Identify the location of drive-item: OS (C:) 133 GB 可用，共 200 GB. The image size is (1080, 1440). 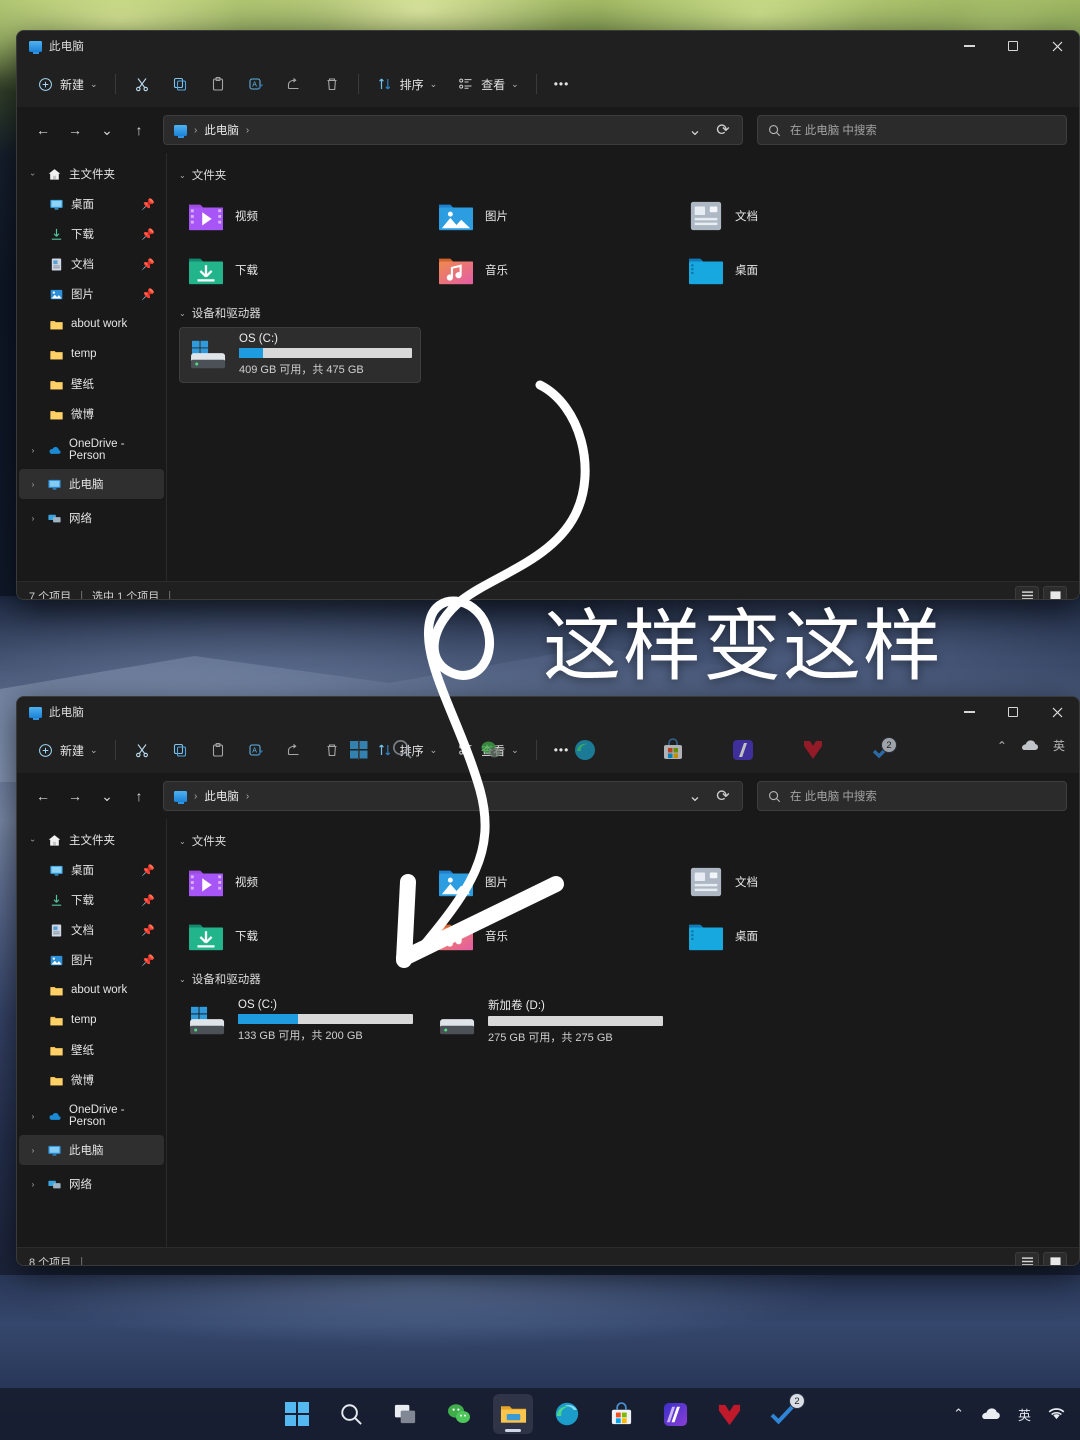
(300, 1021).